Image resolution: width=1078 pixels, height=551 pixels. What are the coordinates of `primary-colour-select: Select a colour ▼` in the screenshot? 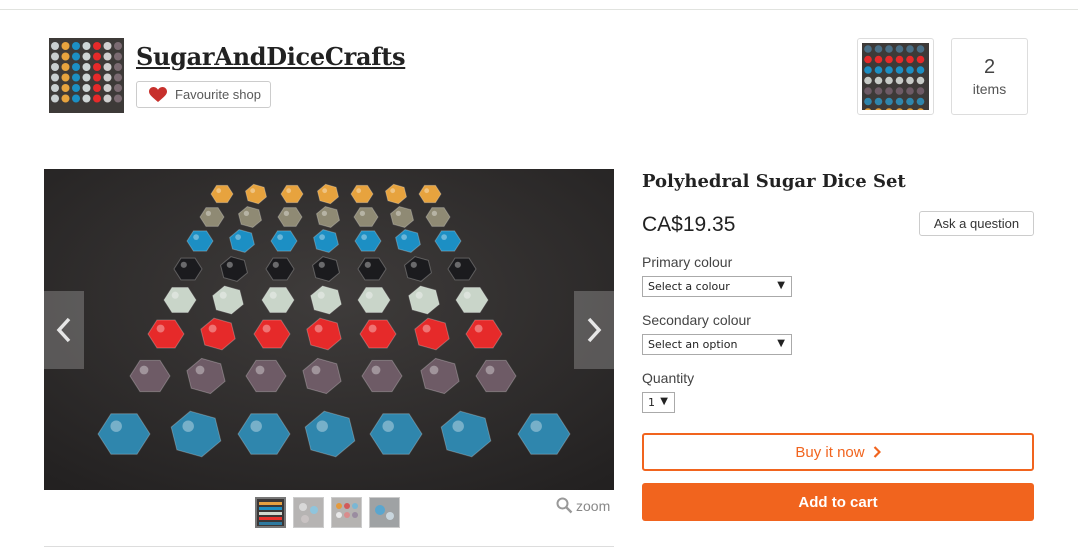 It's located at (717, 286).